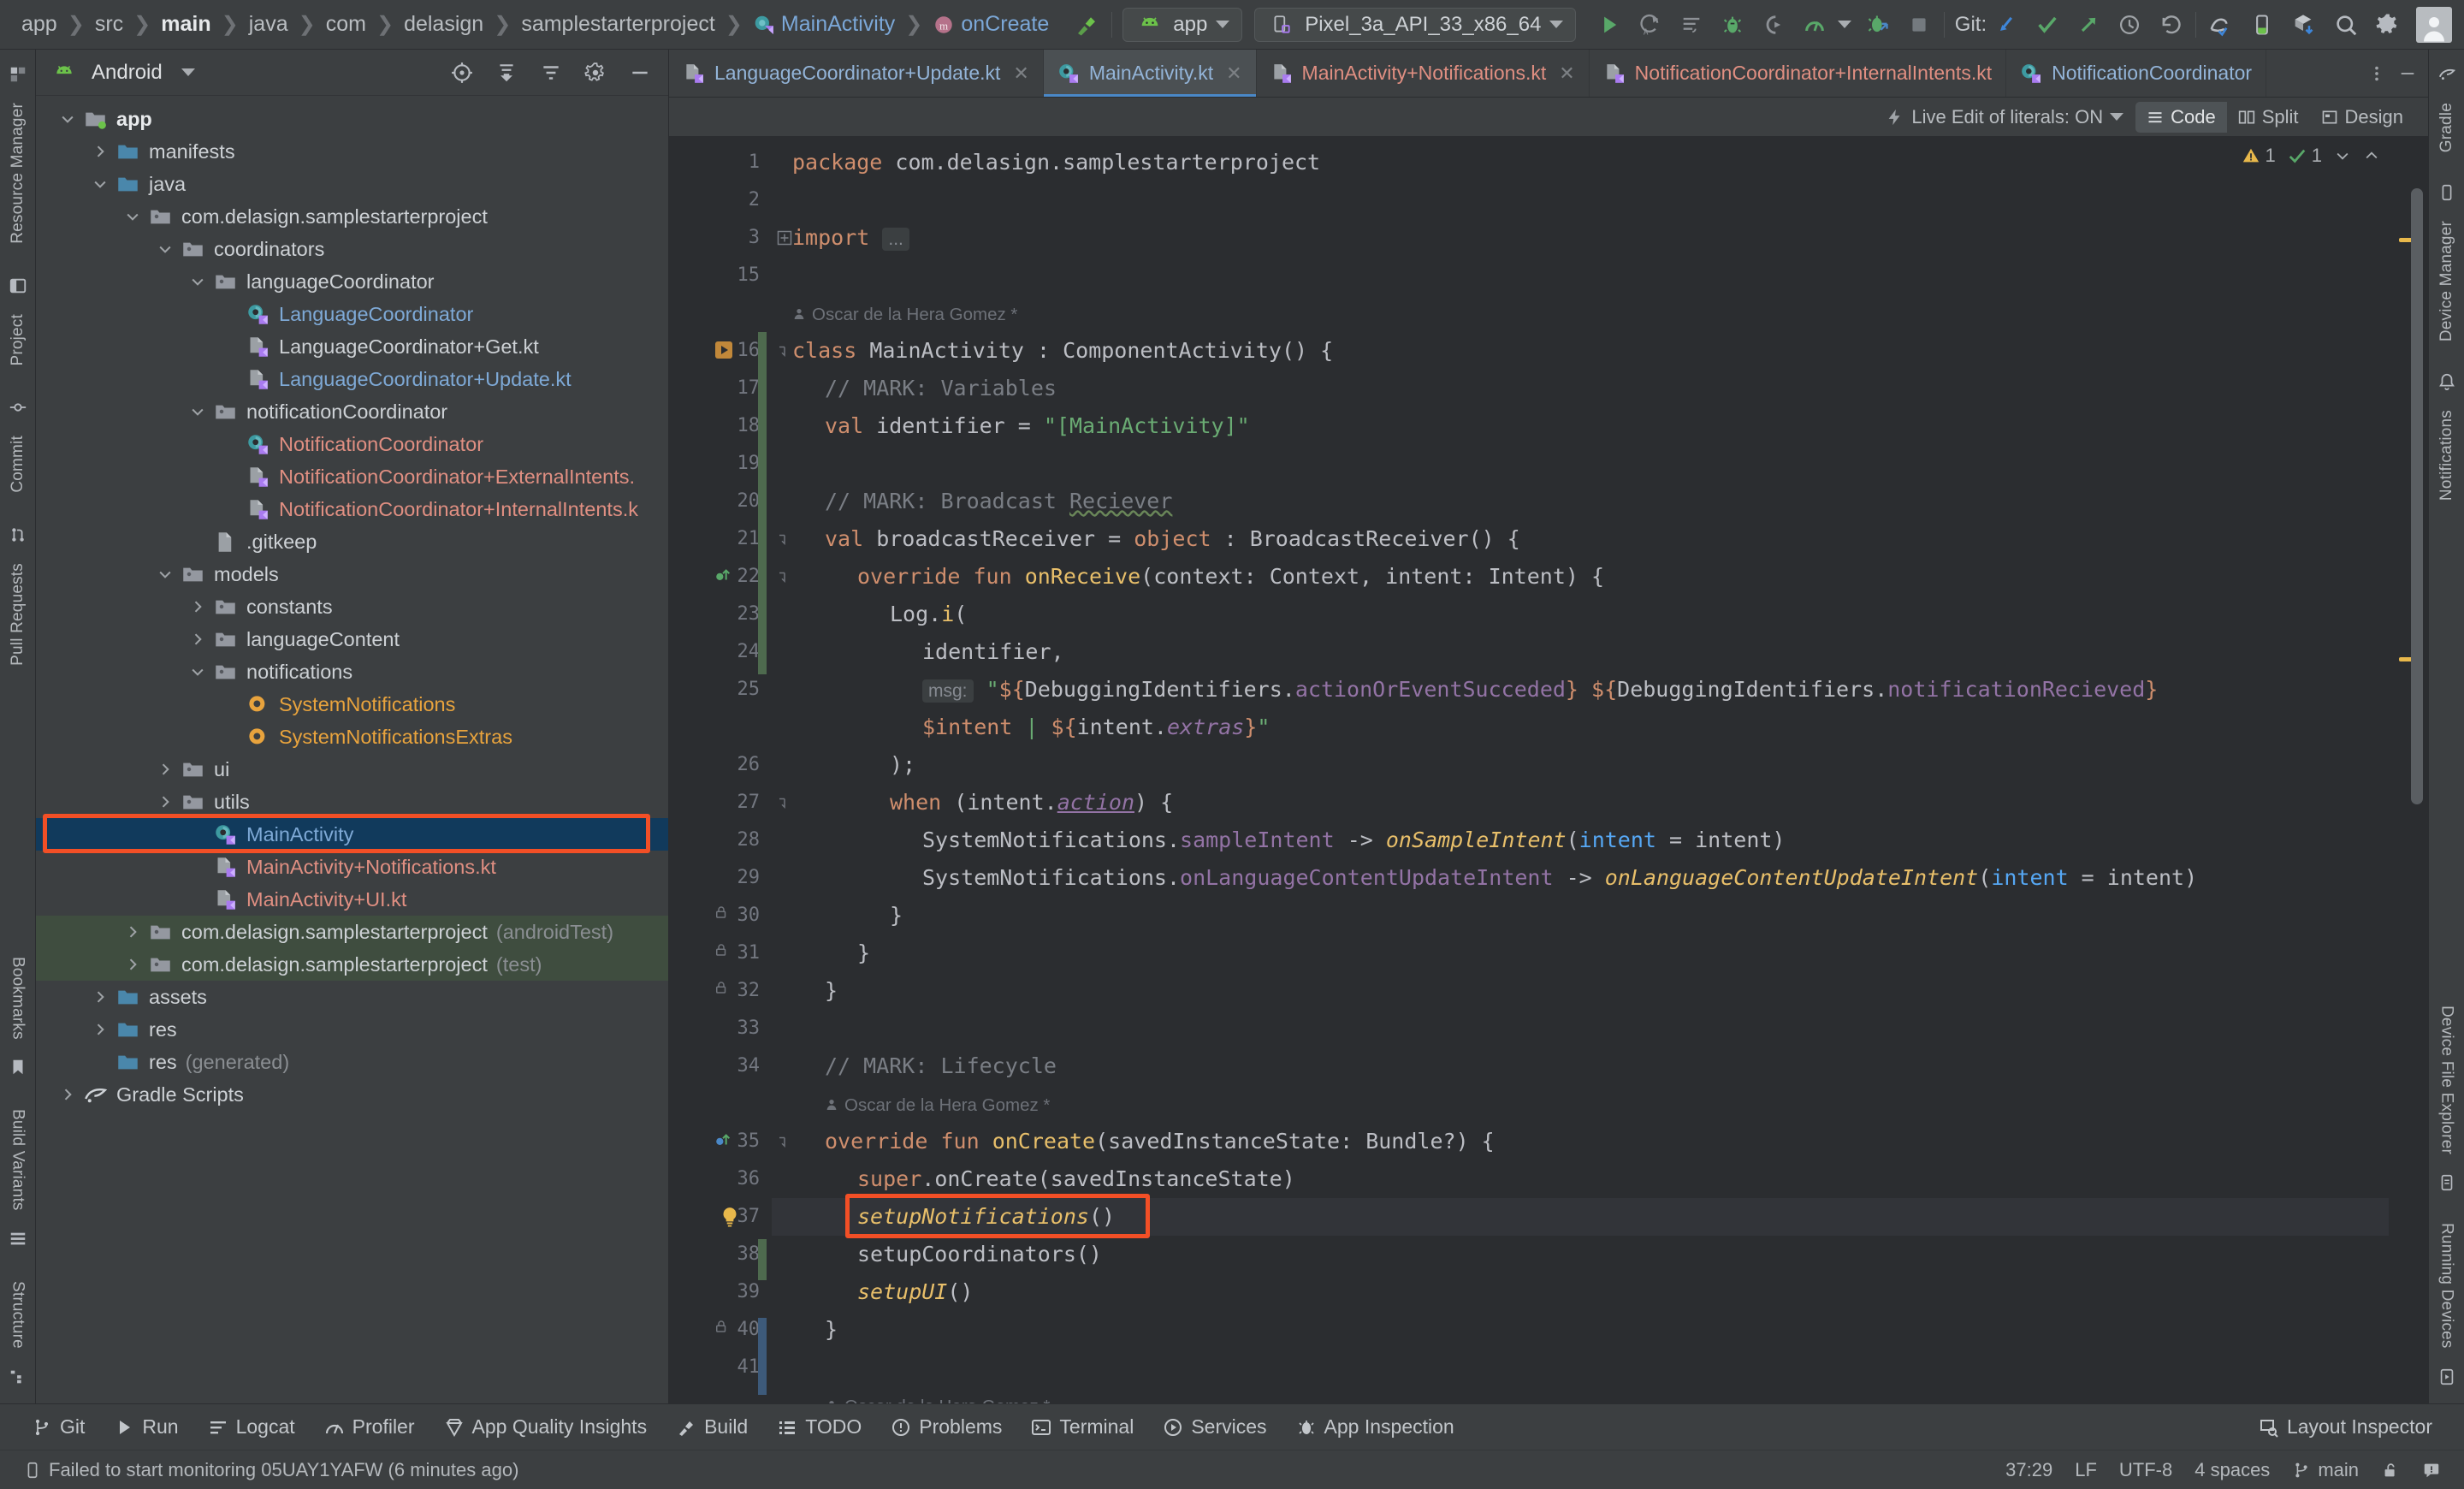 The image size is (2464, 1489). What do you see at coordinates (2029, 1470) in the screenshot?
I see `caret-position: 37:29` at bounding box center [2029, 1470].